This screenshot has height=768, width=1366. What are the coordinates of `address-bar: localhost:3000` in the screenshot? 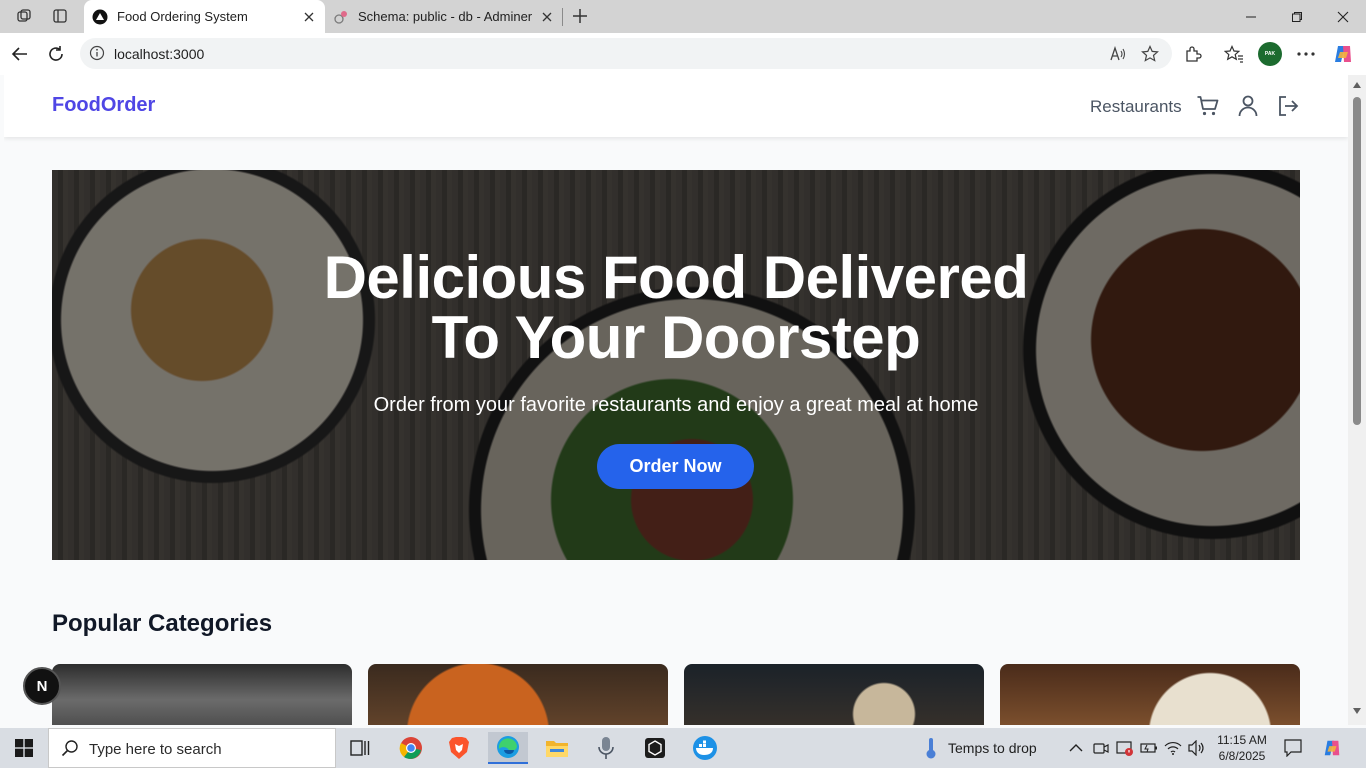 It's located at (626, 53).